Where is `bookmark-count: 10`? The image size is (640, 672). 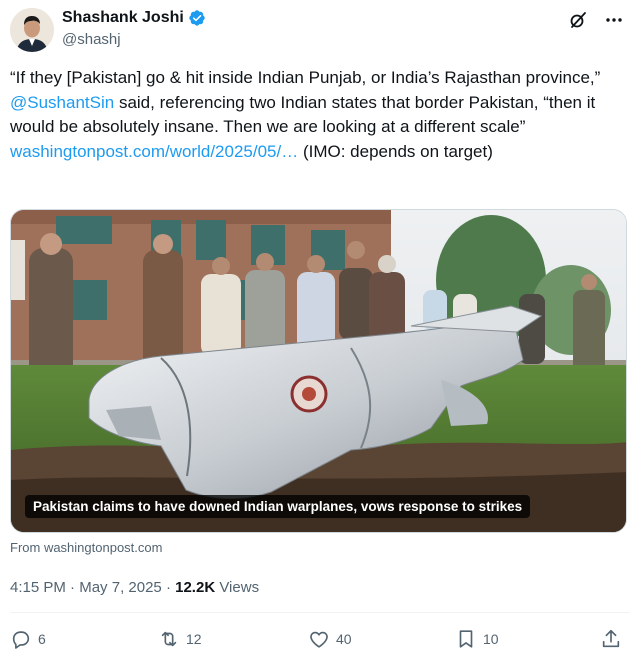
bookmark-count: 10 is located at coordinates (491, 639).